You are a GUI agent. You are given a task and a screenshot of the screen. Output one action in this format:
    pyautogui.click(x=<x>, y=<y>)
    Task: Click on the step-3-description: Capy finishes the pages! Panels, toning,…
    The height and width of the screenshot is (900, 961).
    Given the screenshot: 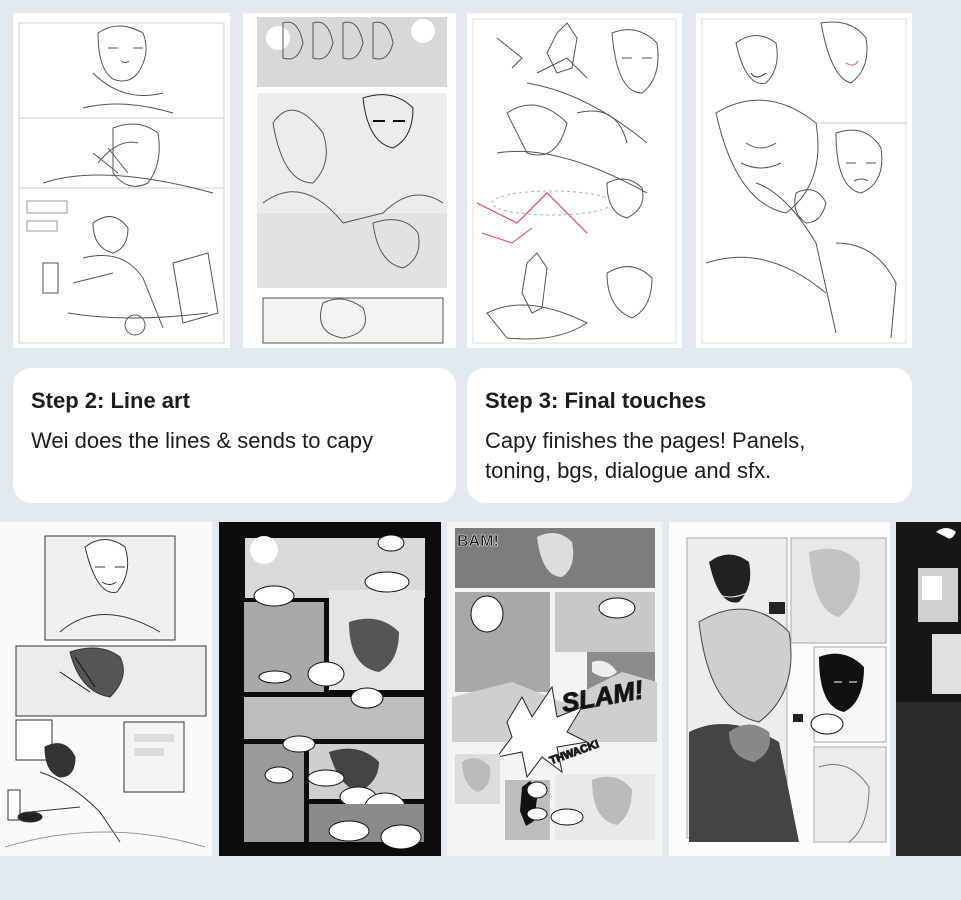 What is the action you would take?
    pyautogui.click(x=645, y=455)
    